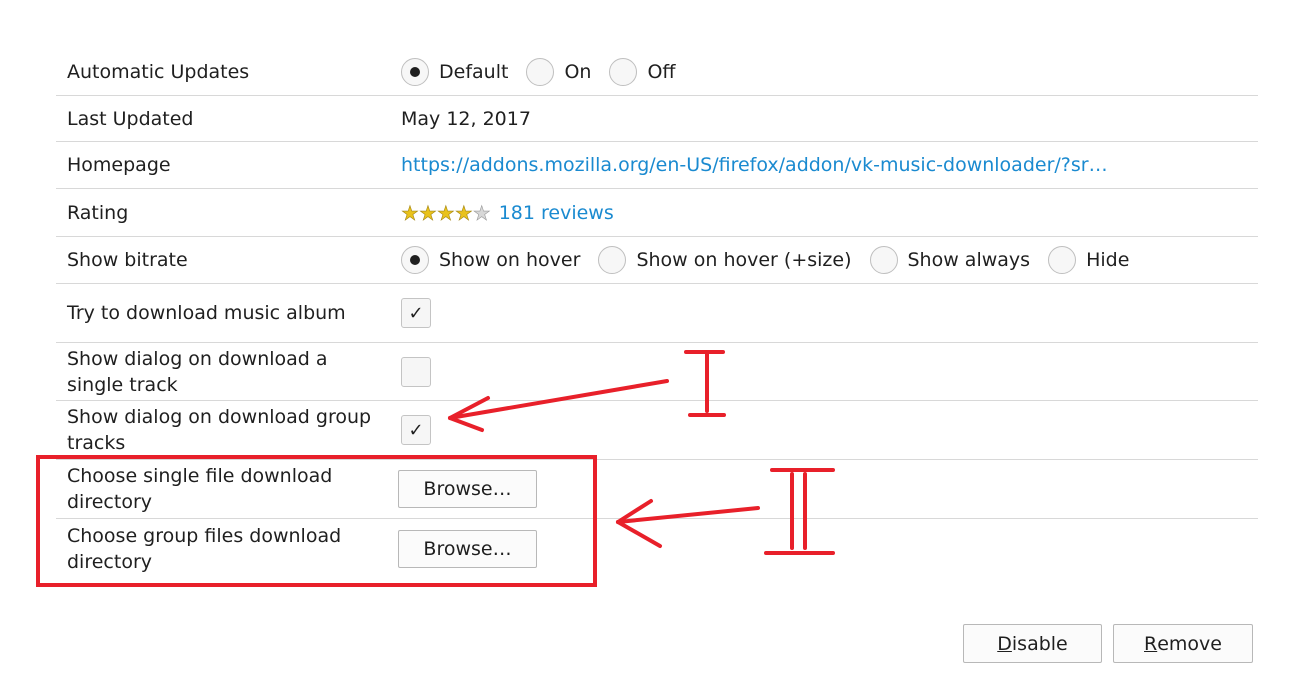 This screenshot has height=673, width=1291. Describe the element at coordinates (657, 372) in the screenshot. I see `row-dialog-single: Show dialog on download a single track` at that location.